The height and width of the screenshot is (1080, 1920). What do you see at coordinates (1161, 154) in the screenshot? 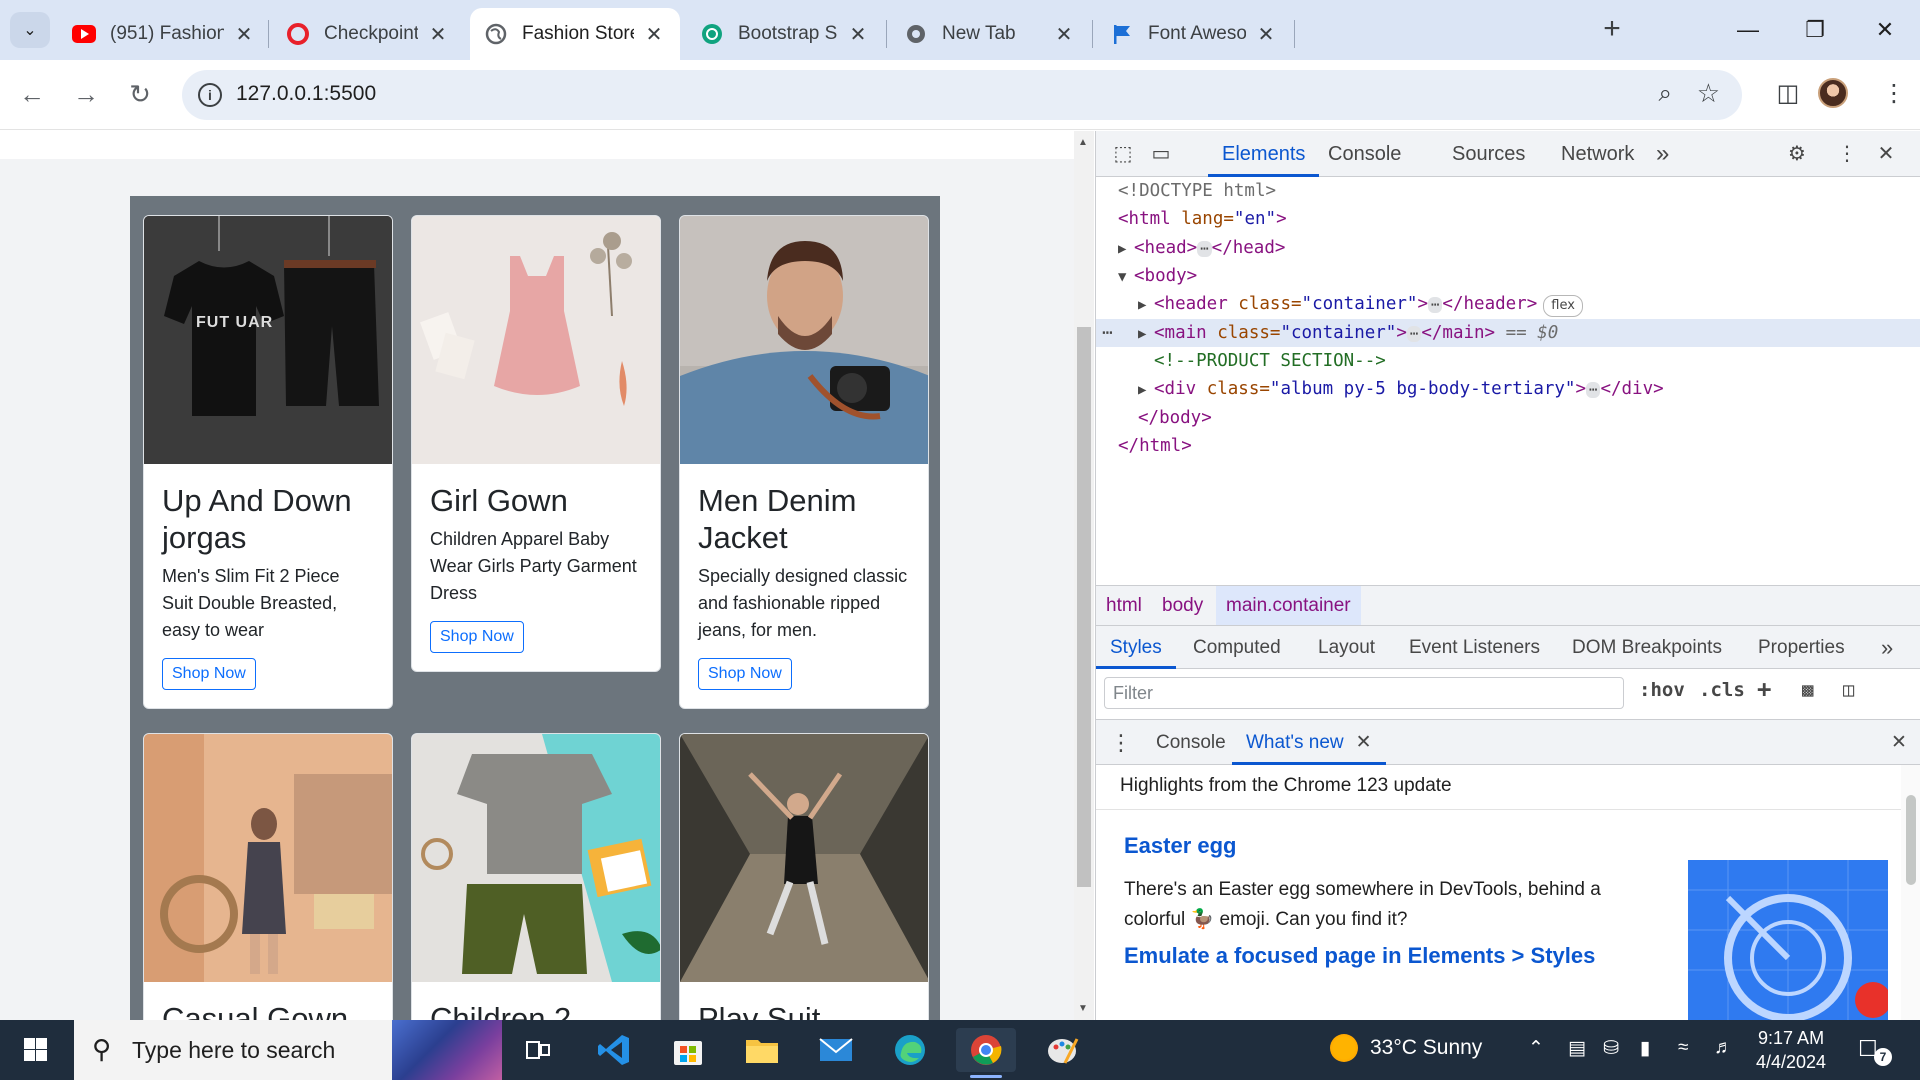
I see `device-toggle-icon: ▭` at bounding box center [1161, 154].